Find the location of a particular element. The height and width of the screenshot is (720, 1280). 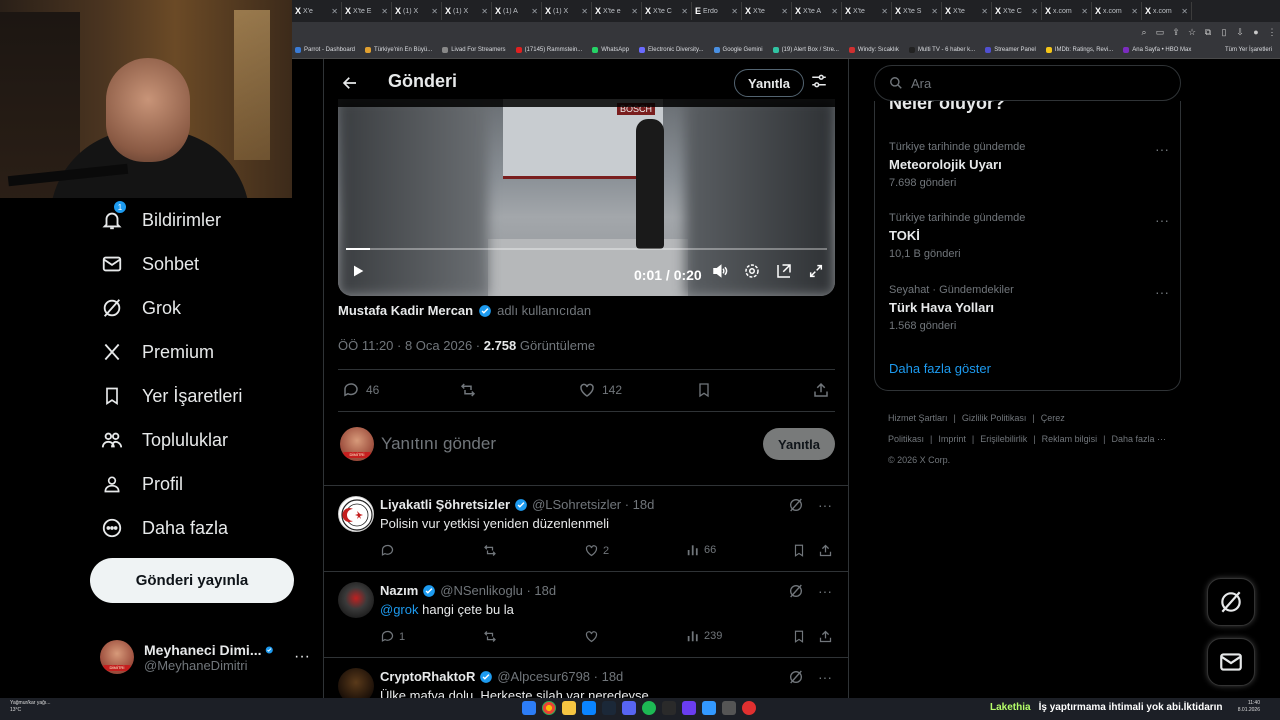

views-icon: 239 is located at coordinates (704, 636).